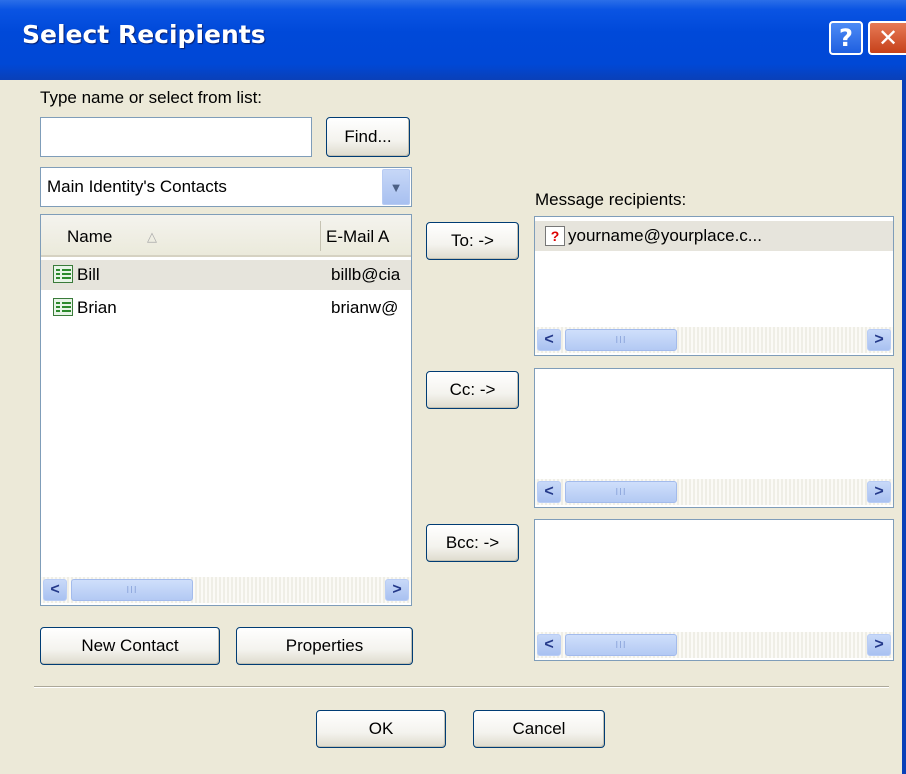 The image size is (906, 774). I want to click on contacts-horizontal-scrollbar: < III >, so click(226, 590).